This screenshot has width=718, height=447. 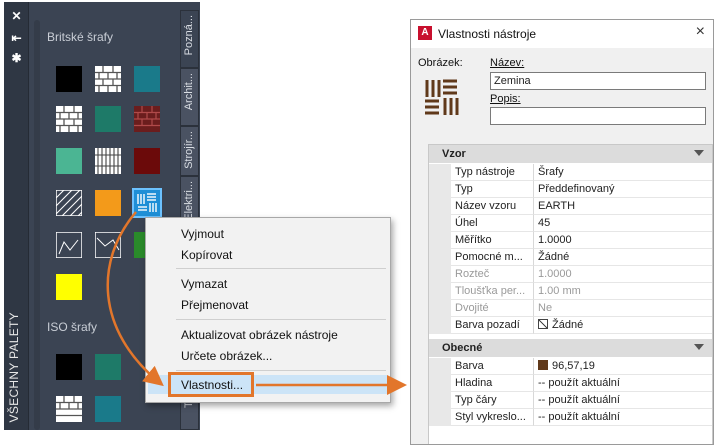 What do you see at coordinates (69, 161) in the screenshot?
I see `hatch-tool-solid-seagreen` at bounding box center [69, 161].